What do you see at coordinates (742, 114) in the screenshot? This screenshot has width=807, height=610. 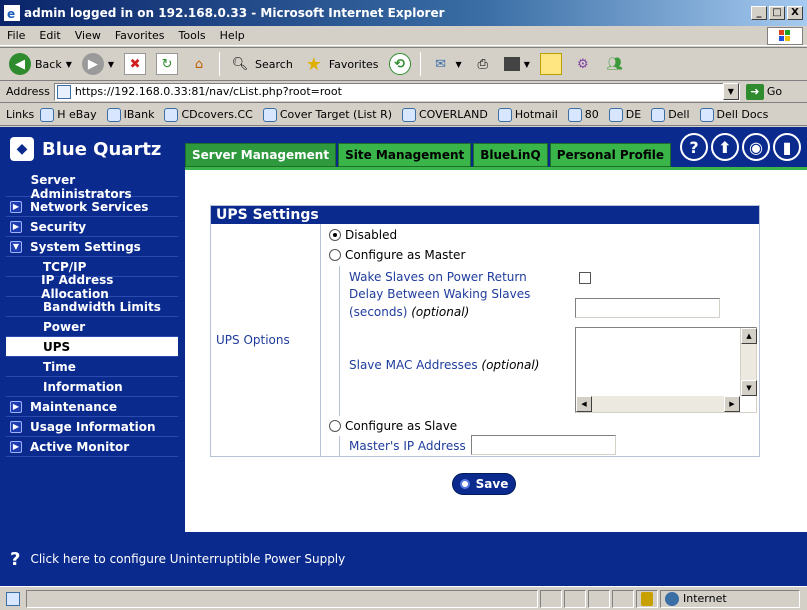 I see `link-label: Dell Docs` at bounding box center [742, 114].